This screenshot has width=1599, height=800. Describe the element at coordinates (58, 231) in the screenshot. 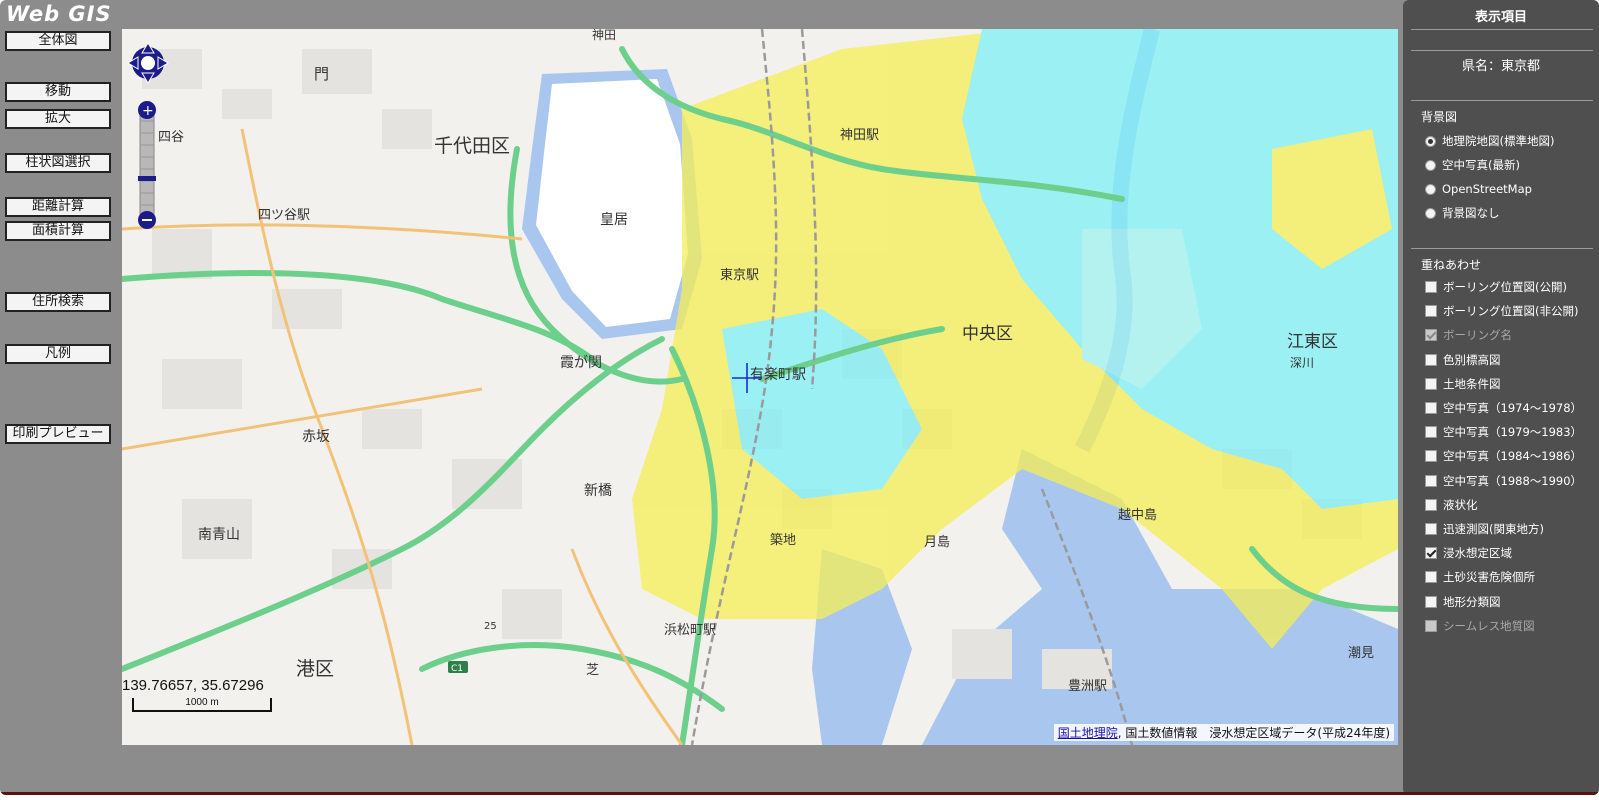

I see `area-button: 面積計算` at that location.